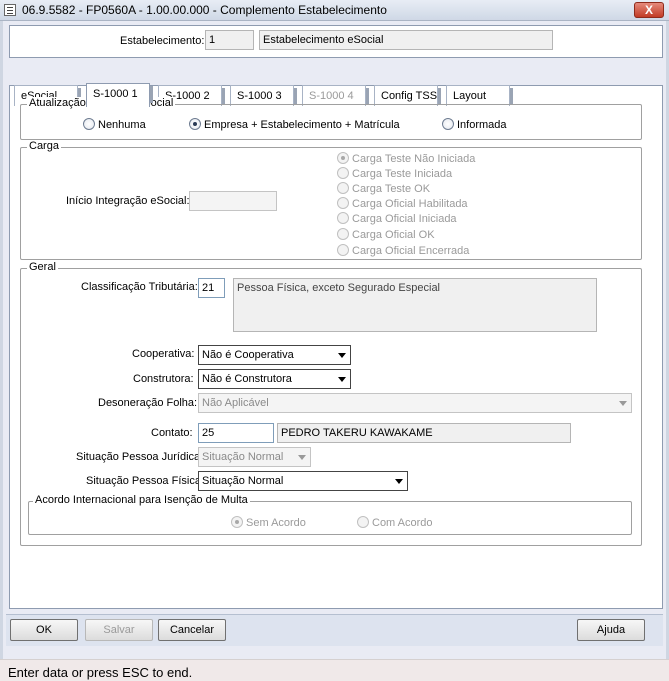 The width and height of the screenshot is (669, 681). I want to click on cancelar-button: Cancelar, so click(192, 630).